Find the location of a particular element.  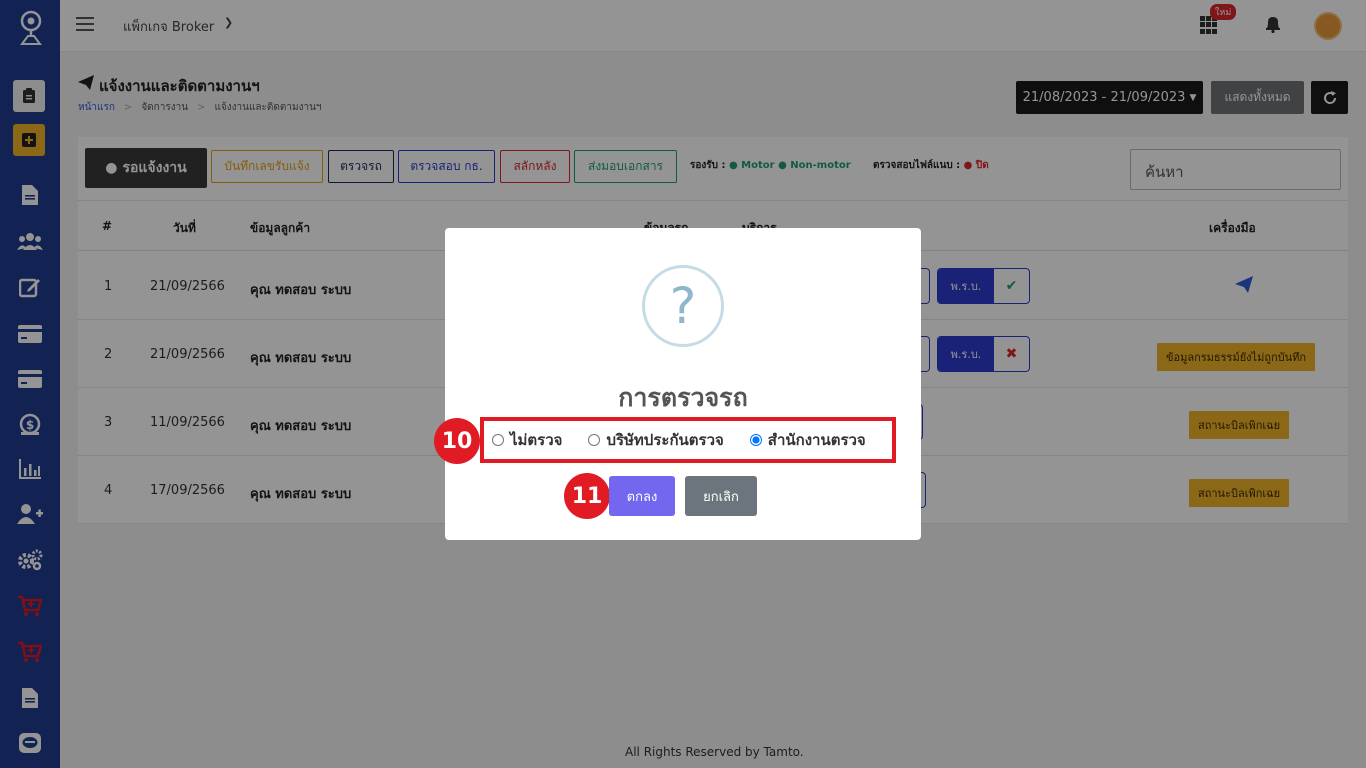

inspection-dialog: ? การตรวจรถ is located at coordinates (683, 384).